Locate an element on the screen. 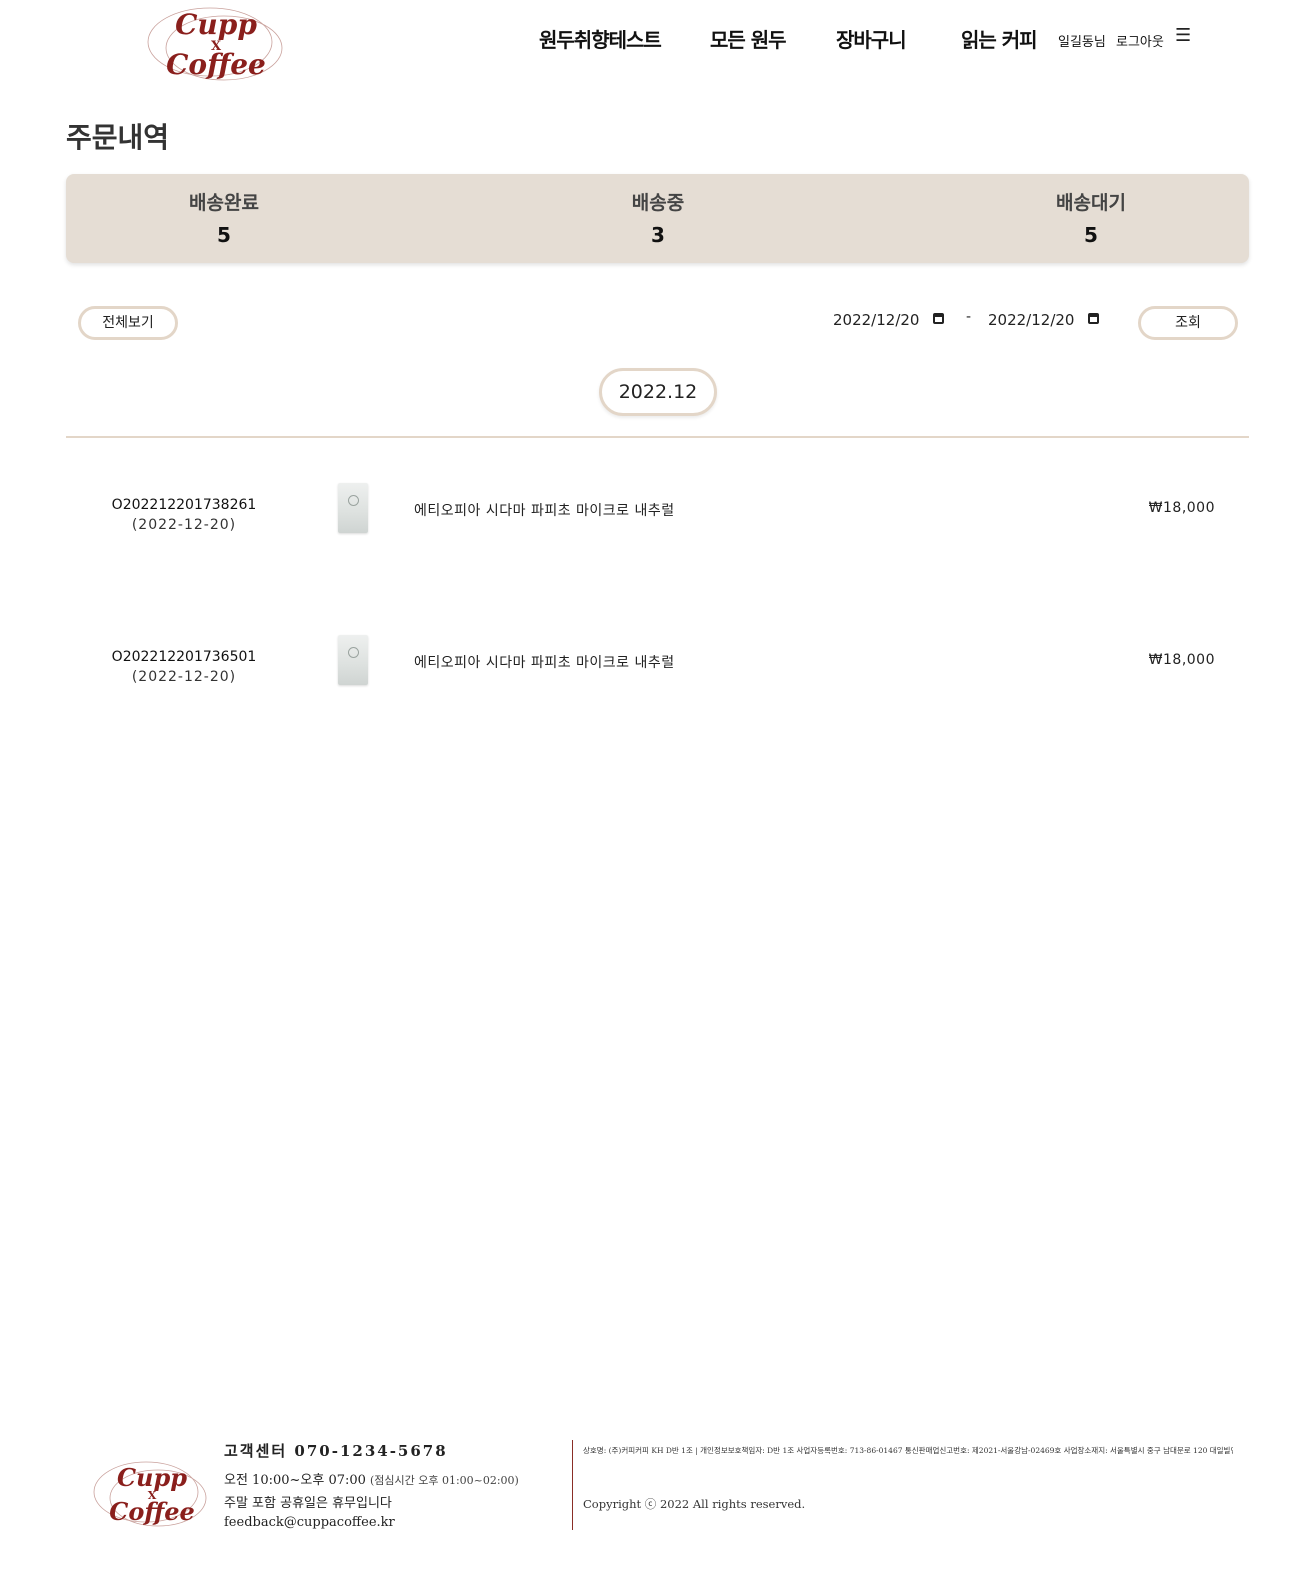 The image size is (1316, 1591). menu-icon: ☰ is located at coordinates (1183, 35).